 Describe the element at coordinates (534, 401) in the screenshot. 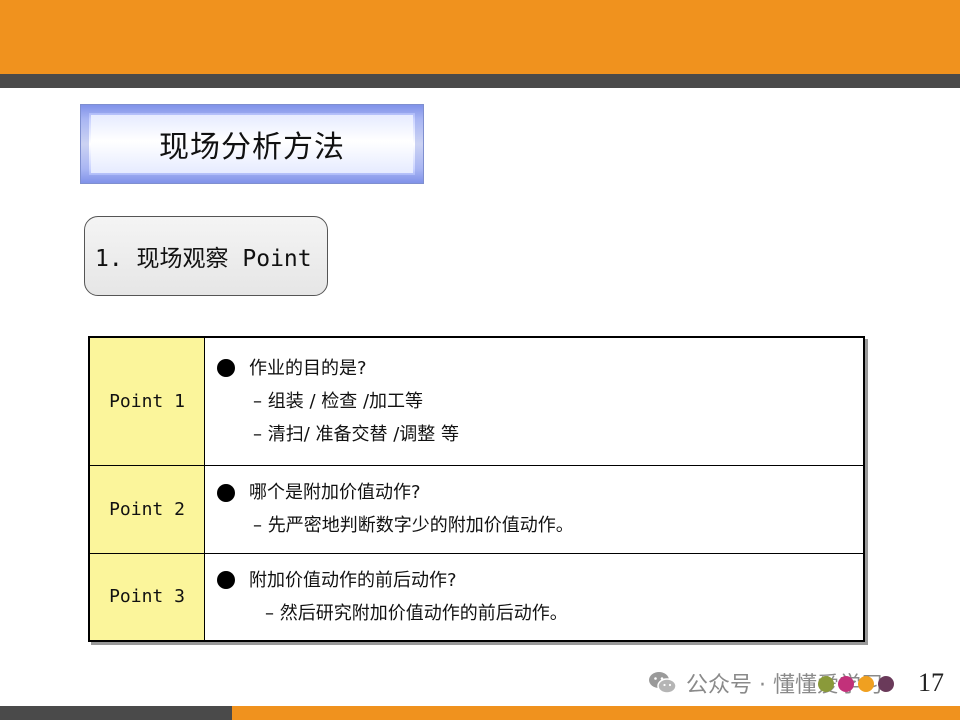

I see `point-content: 作业的目的是? – 组装 / 检查 /加工等 – 清扫/ 准备交替 /调整 等` at that location.